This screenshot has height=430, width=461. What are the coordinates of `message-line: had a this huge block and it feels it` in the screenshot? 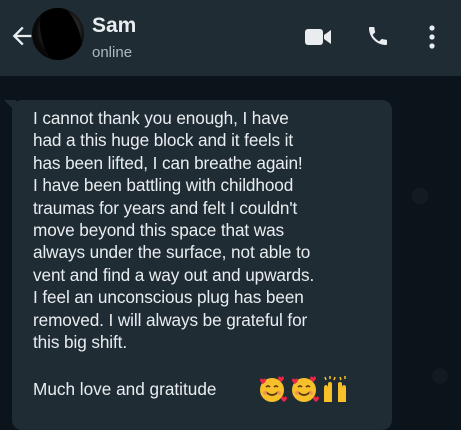 It's located at (163, 140).